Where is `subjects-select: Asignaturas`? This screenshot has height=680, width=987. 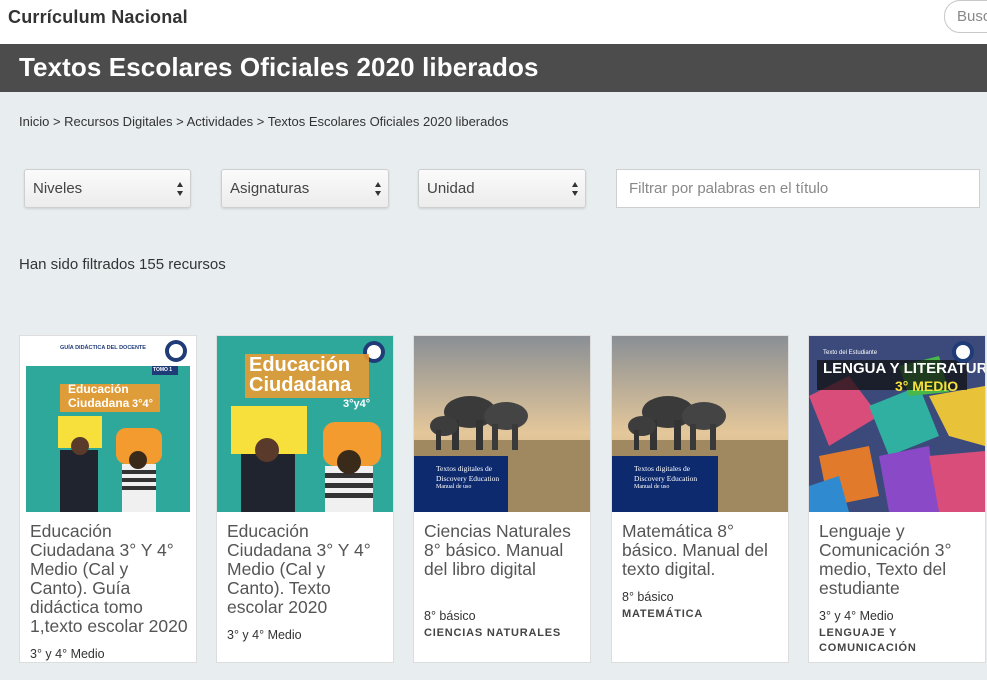
subjects-select: Asignaturas is located at coordinates (305, 188).